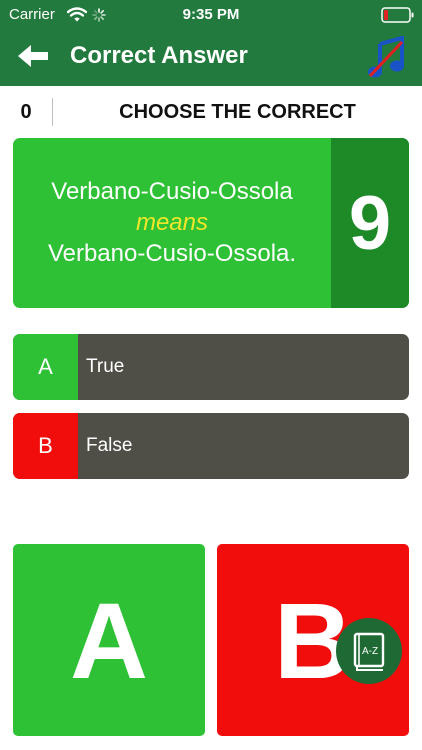 This screenshot has height=750, width=422. Describe the element at coordinates (105, 366) in the screenshot. I see `option-a-label: True` at that location.